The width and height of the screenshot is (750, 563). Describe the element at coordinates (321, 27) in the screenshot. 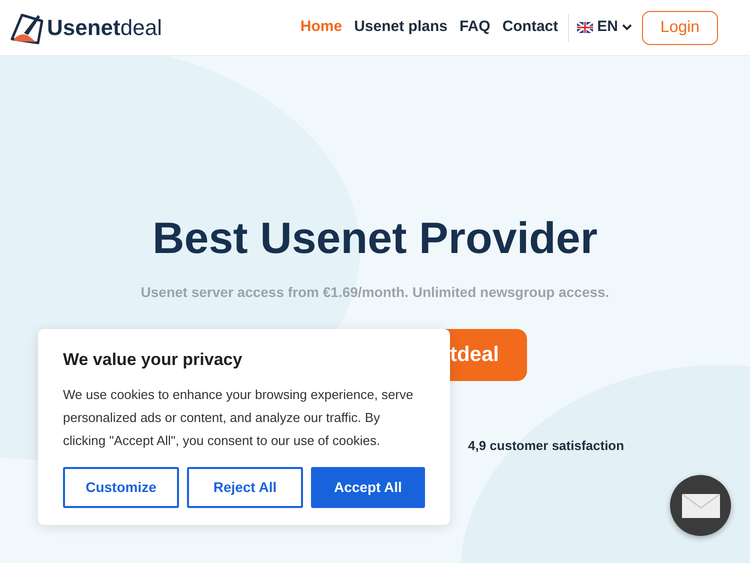

I see `nav-link: Home` at that location.